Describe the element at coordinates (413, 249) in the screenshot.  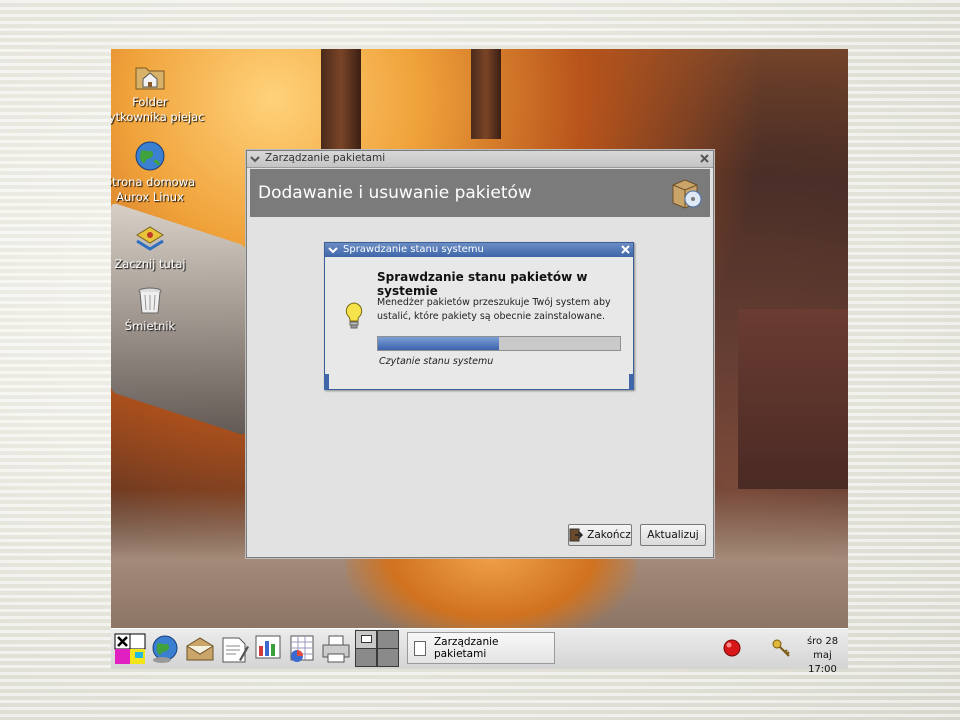
I see `dialog-title: Sprawdzanie stanu systemu` at that location.